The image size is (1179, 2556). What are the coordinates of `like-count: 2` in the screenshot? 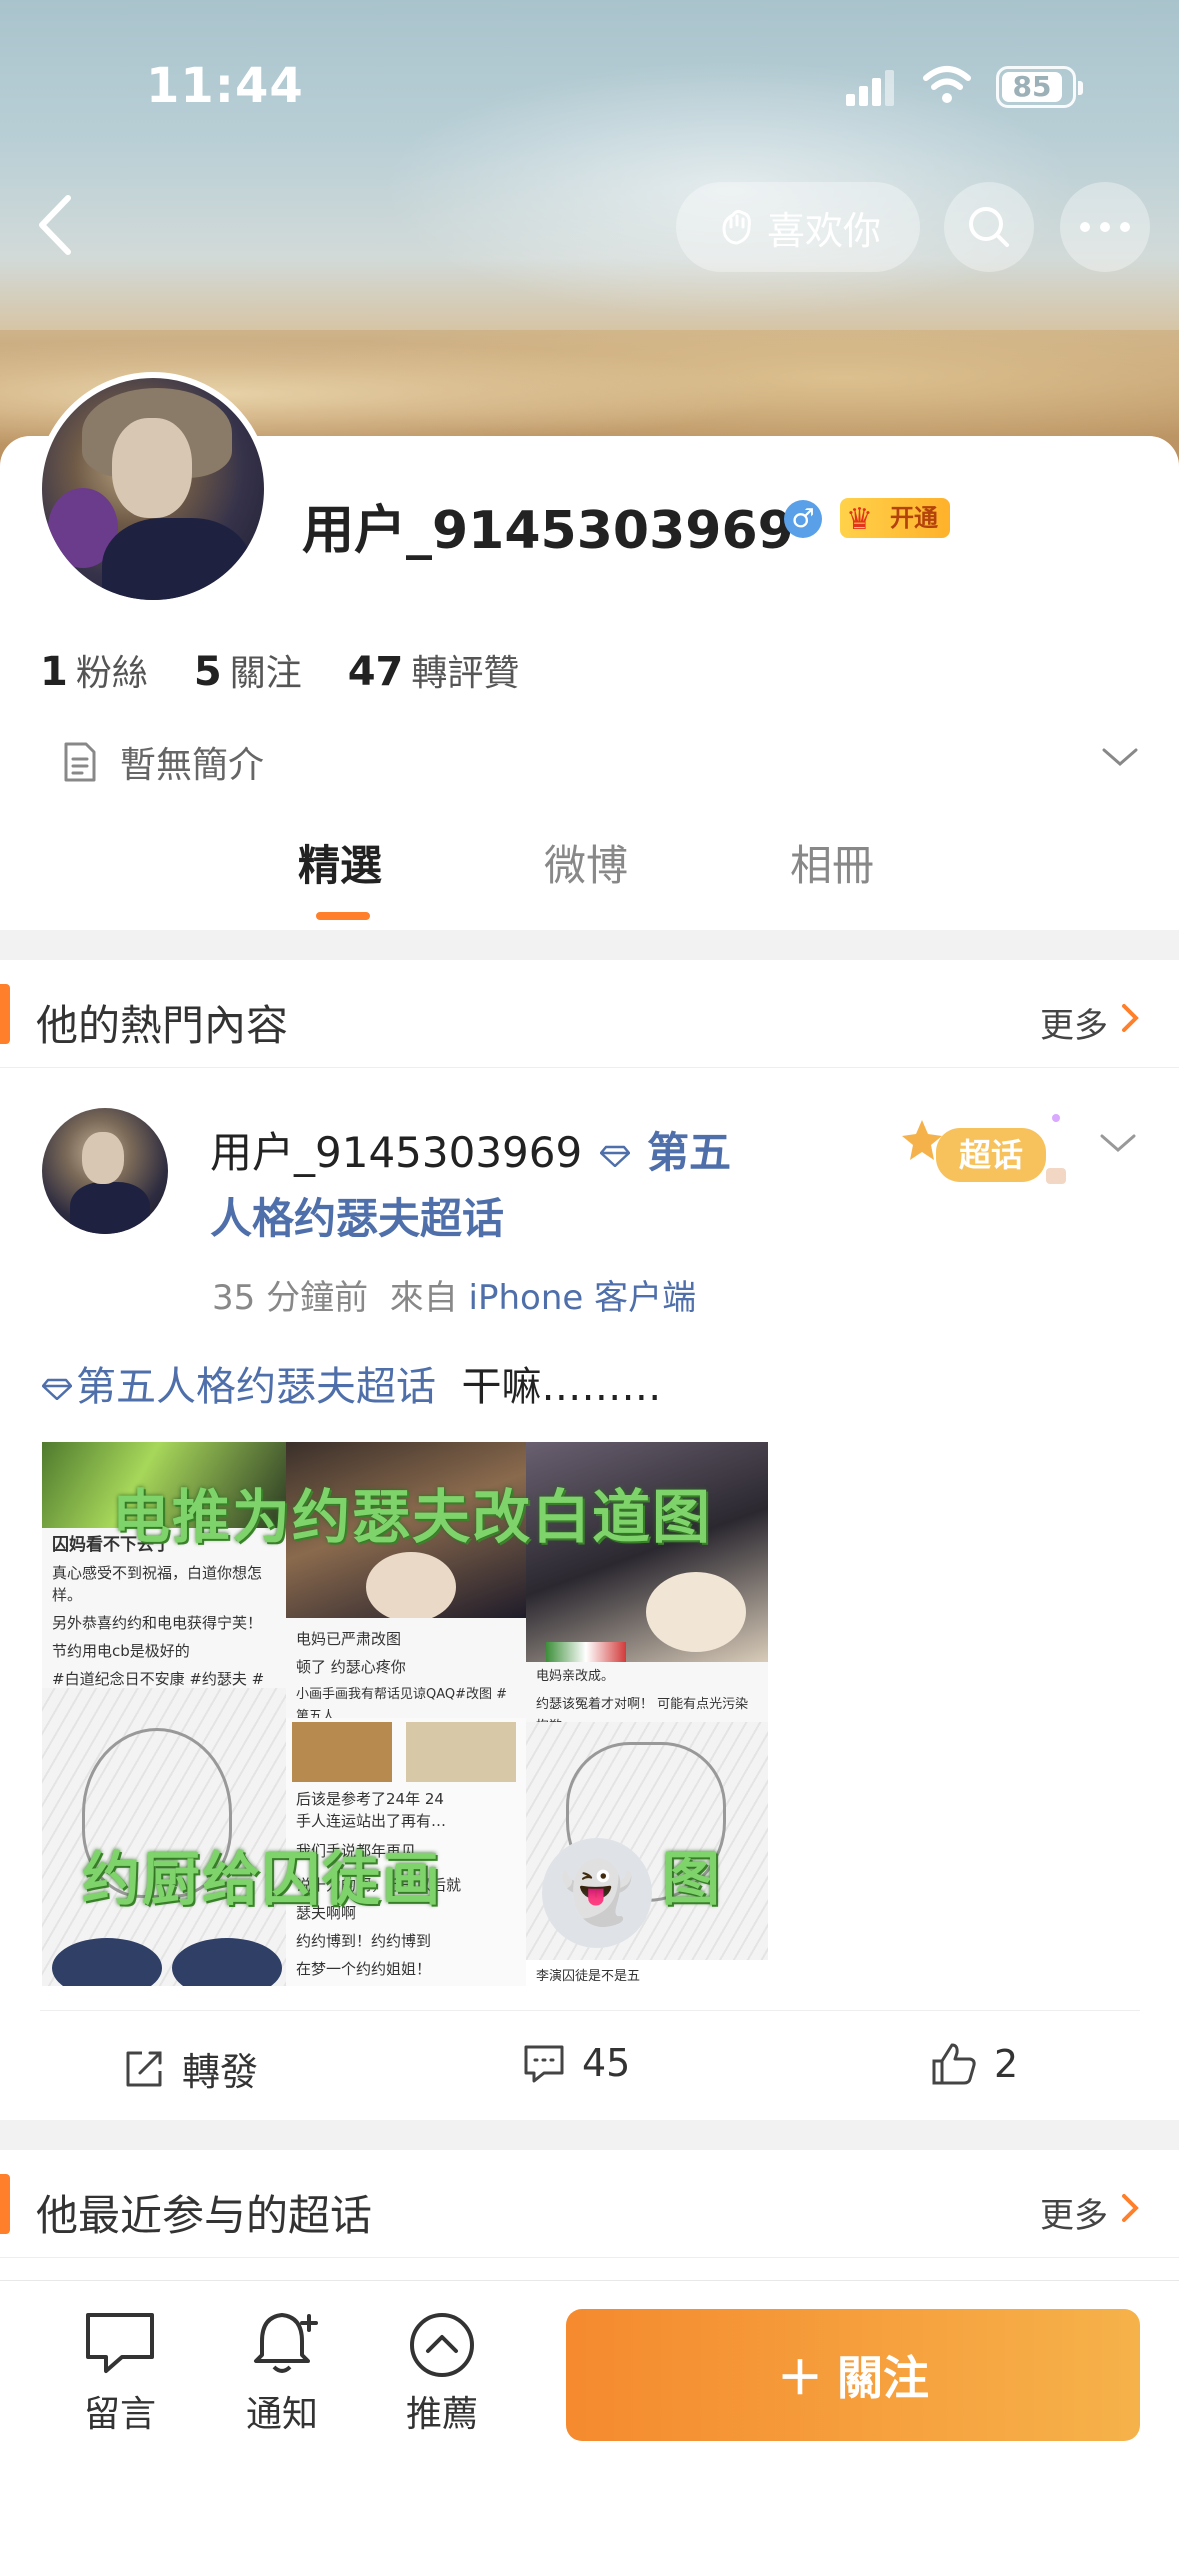 It's located at (1006, 2064).